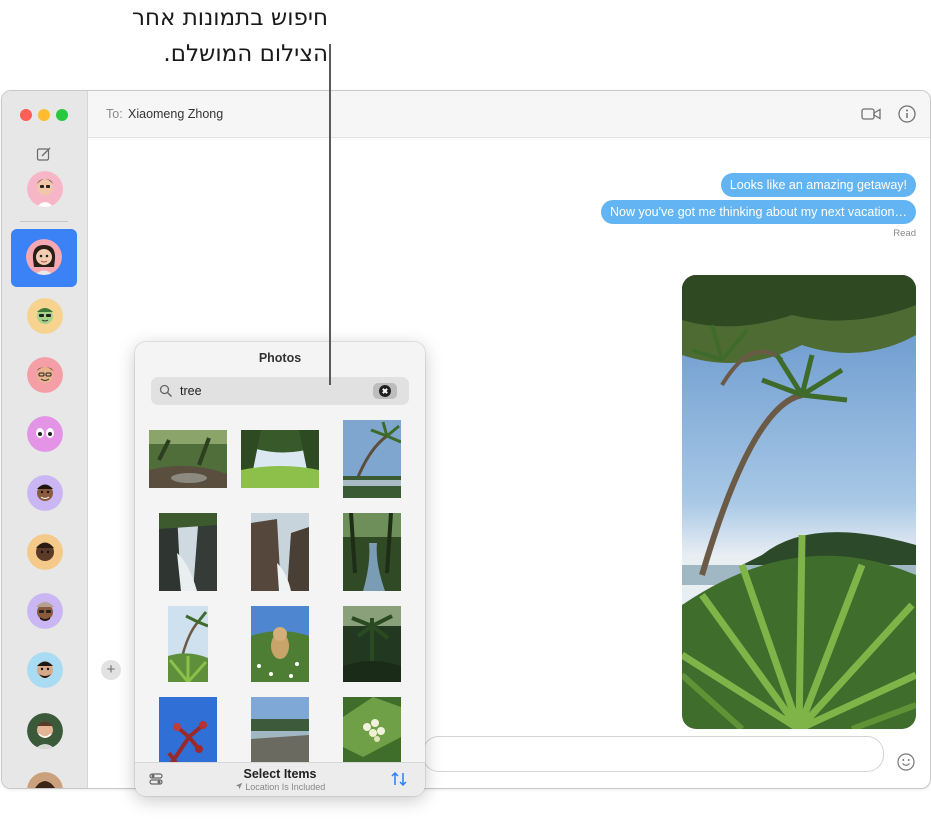 The image size is (931, 835). I want to click on photos-search-input, so click(270, 391).